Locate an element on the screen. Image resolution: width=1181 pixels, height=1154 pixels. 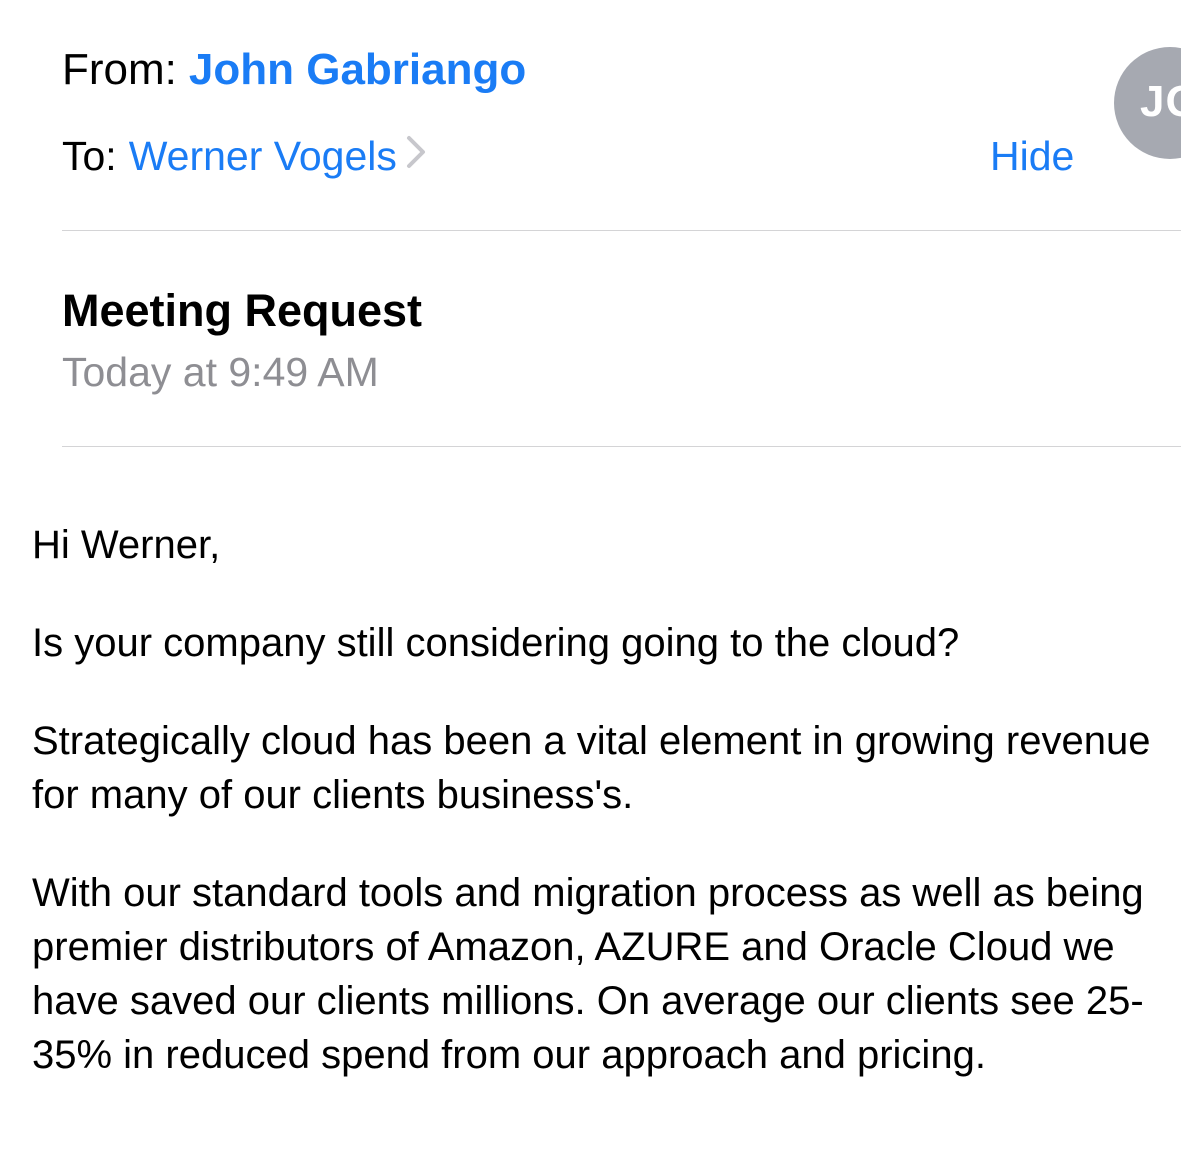
sender-avatar: JG is located at coordinates (1147, 103).